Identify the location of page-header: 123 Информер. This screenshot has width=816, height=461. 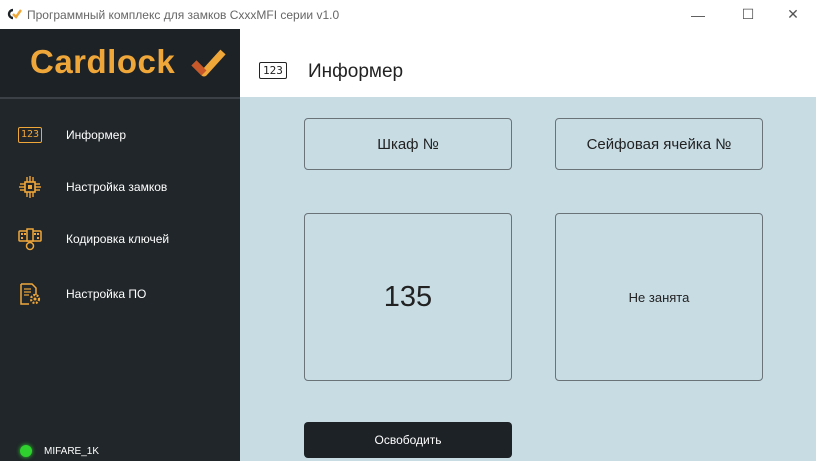
(528, 63).